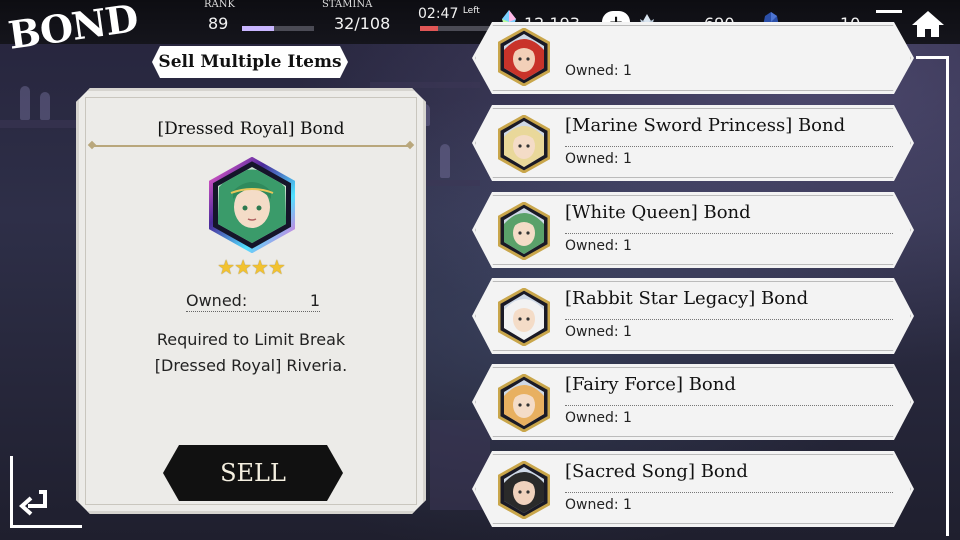 This screenshot has height=540, width=960. What do you see at coordinates (650, 384) in the screenshot?
I see `bond-item-name: [Fairy Force] Bond` at bounding box center [650, 384].